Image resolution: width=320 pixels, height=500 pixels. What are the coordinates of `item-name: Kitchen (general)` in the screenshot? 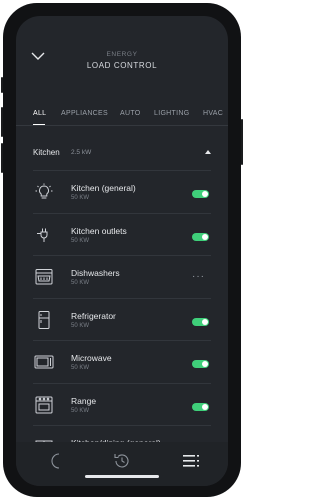 It's located at (103, 188).